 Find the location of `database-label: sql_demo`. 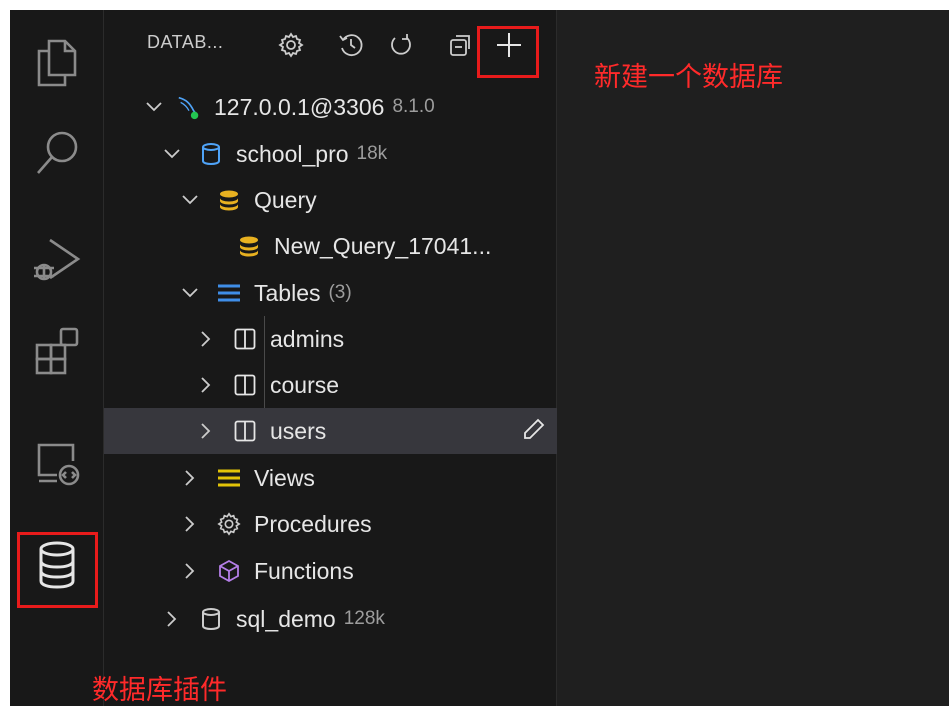

database-label: sql_demo is located at coordinates (286, 618).